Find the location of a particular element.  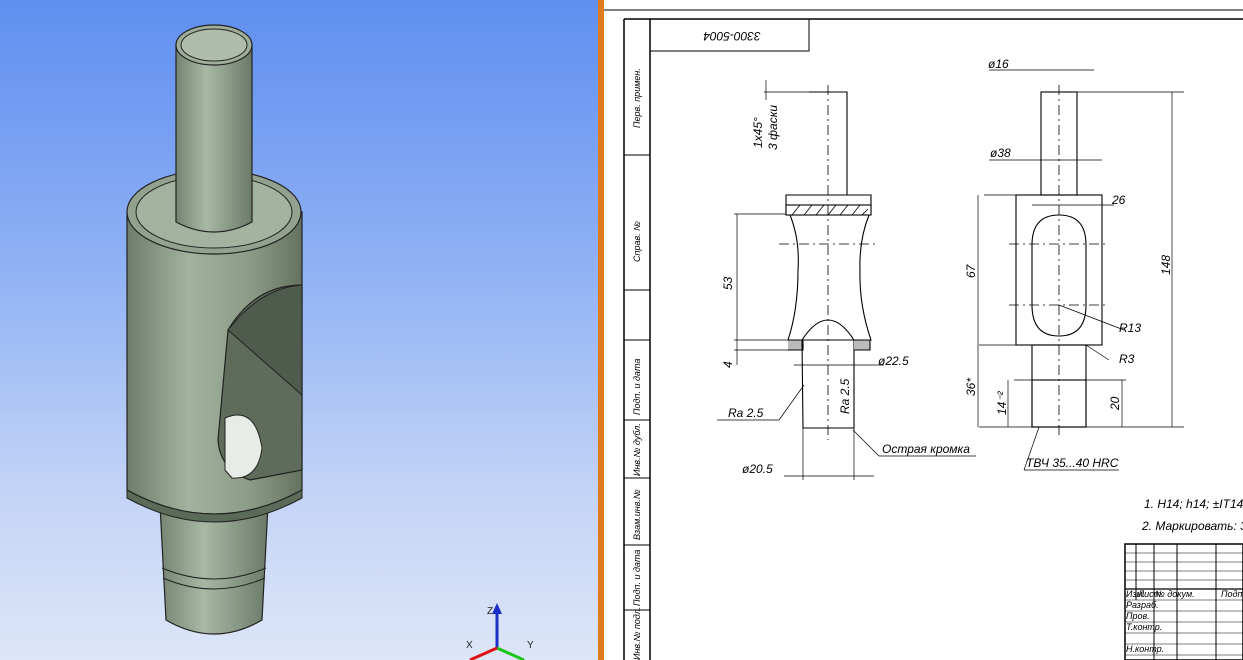

tb-row-nkontr: Н.контр. is located at coordinates (1145, 649).